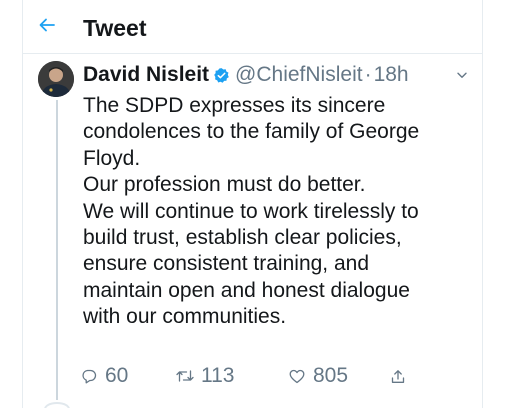  What do you see at coordinates (297, 376) in the screenshot?
I see `heart-icon` at bounding box center [297, 376].